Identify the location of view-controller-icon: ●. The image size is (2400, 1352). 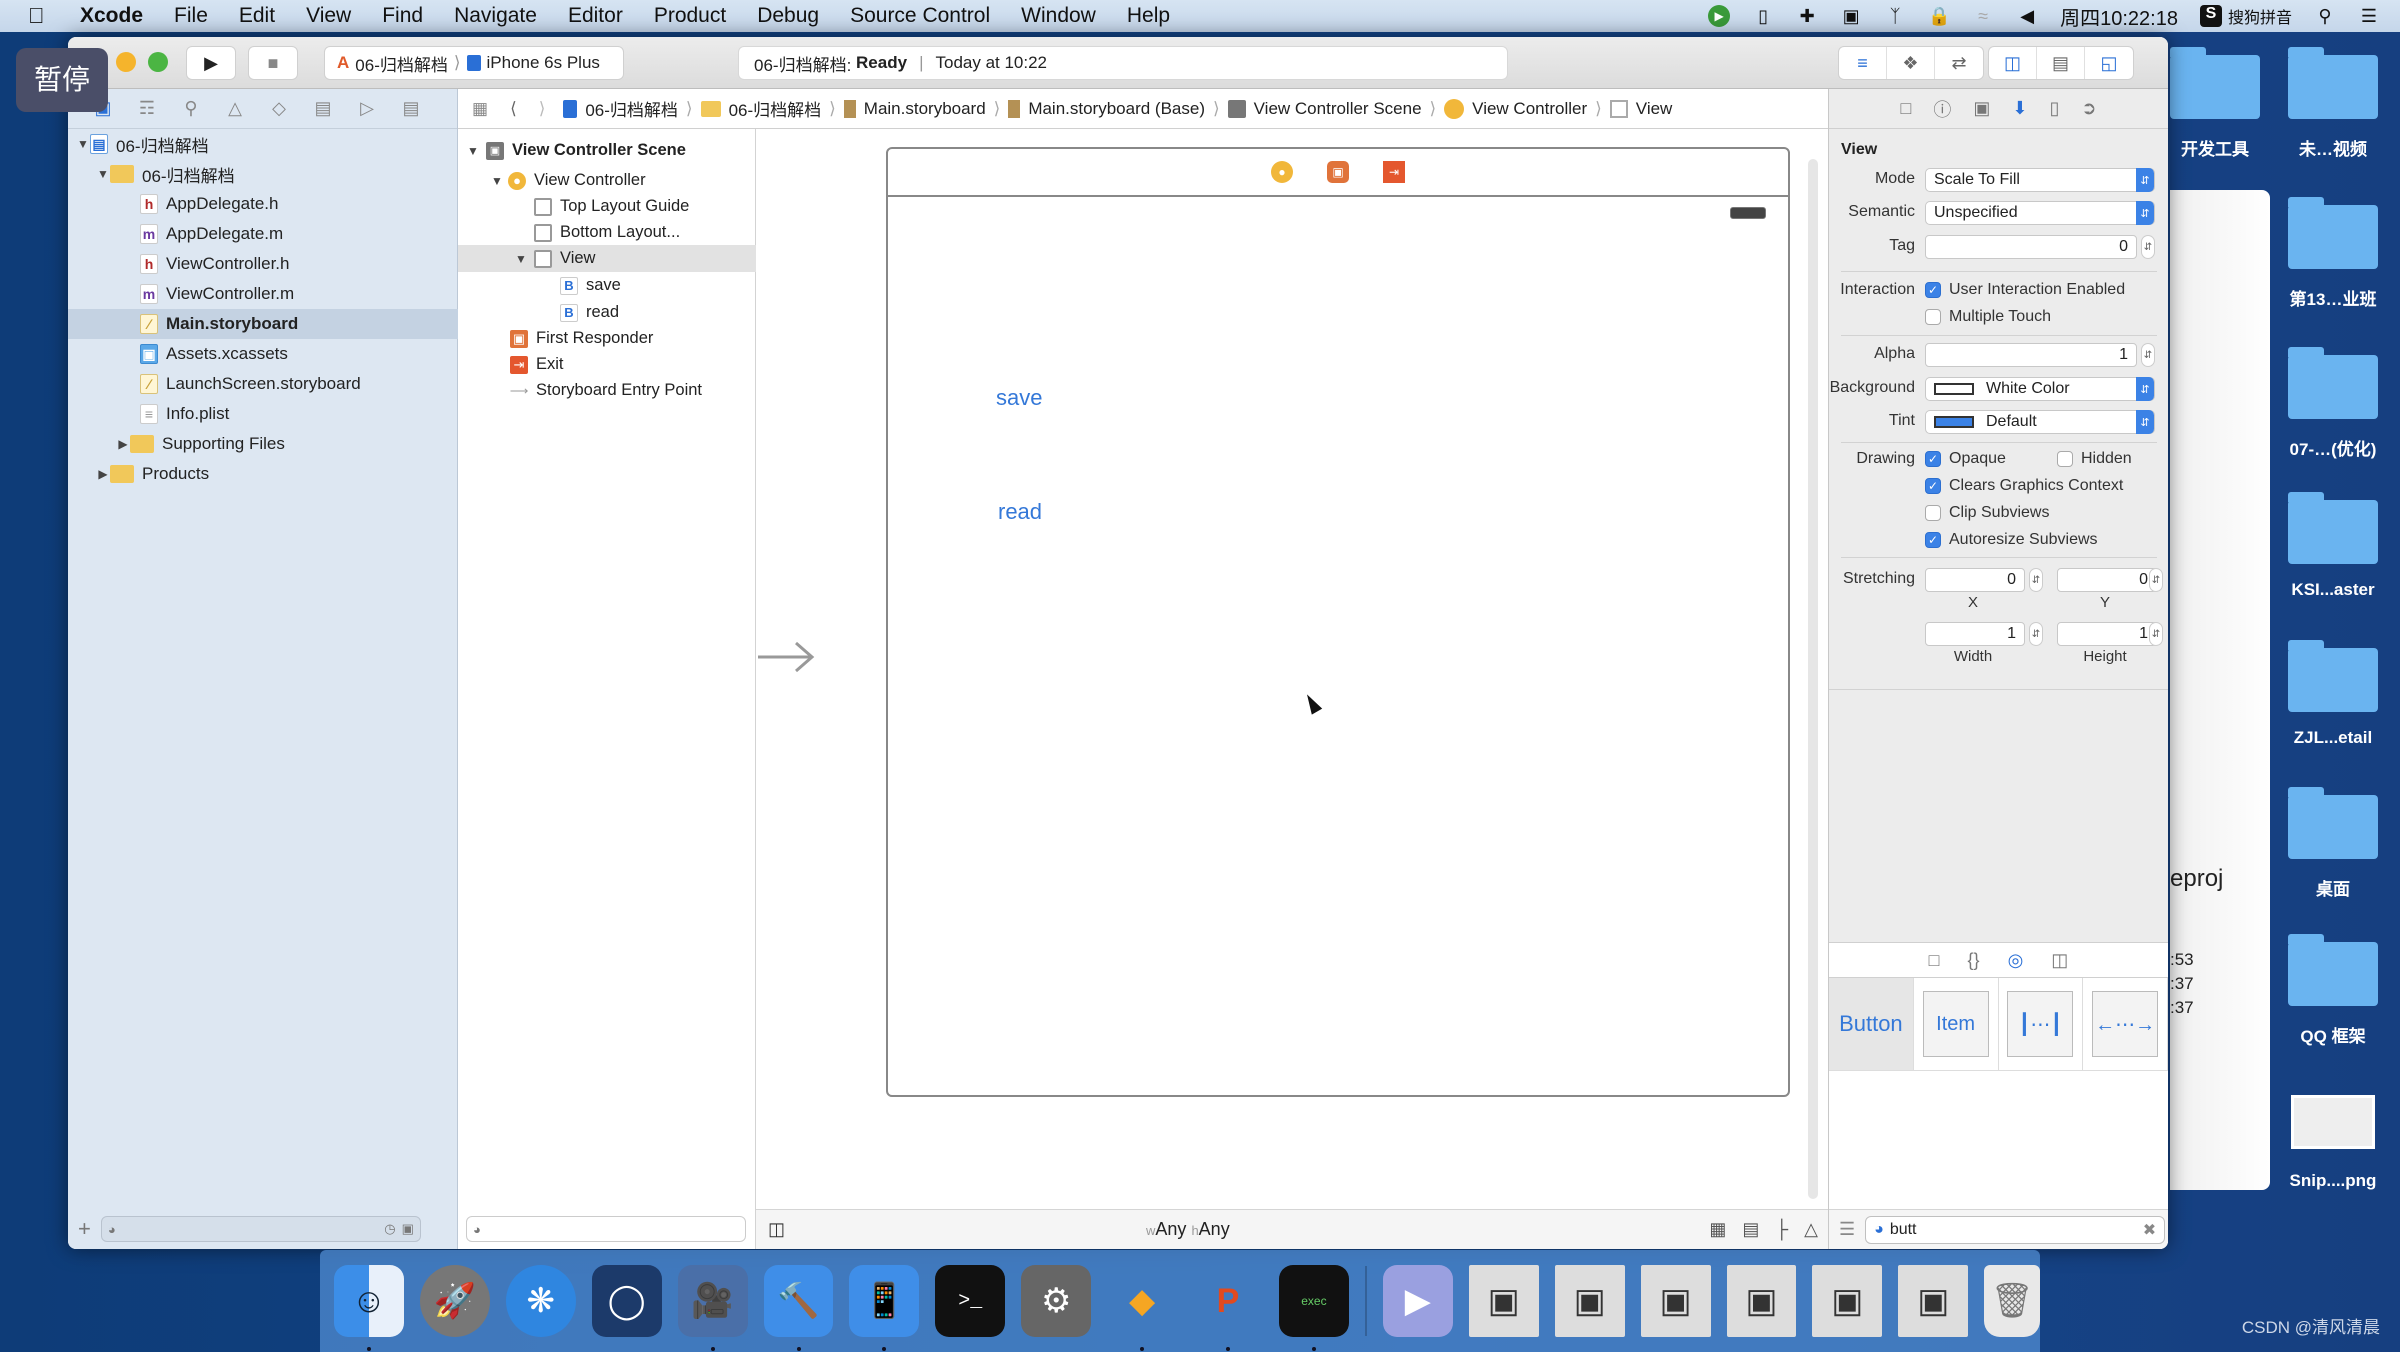
(1282, 172).